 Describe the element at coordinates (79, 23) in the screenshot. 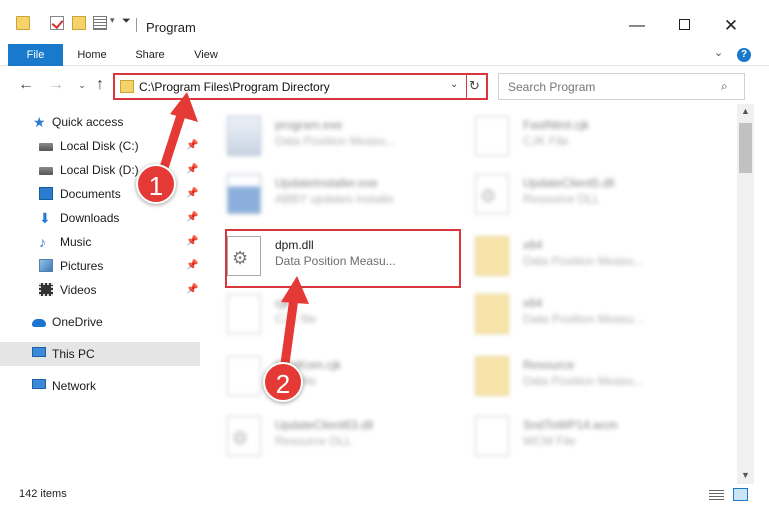

I see `new-folder-icon` at that location.